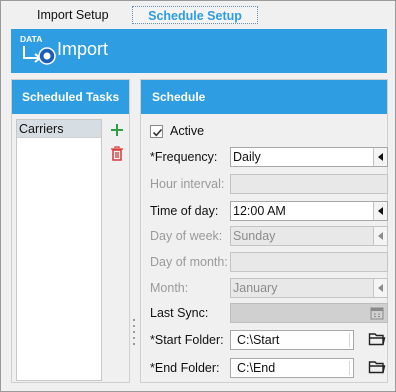  I want to click on active-checkbox, so click(156, 131).